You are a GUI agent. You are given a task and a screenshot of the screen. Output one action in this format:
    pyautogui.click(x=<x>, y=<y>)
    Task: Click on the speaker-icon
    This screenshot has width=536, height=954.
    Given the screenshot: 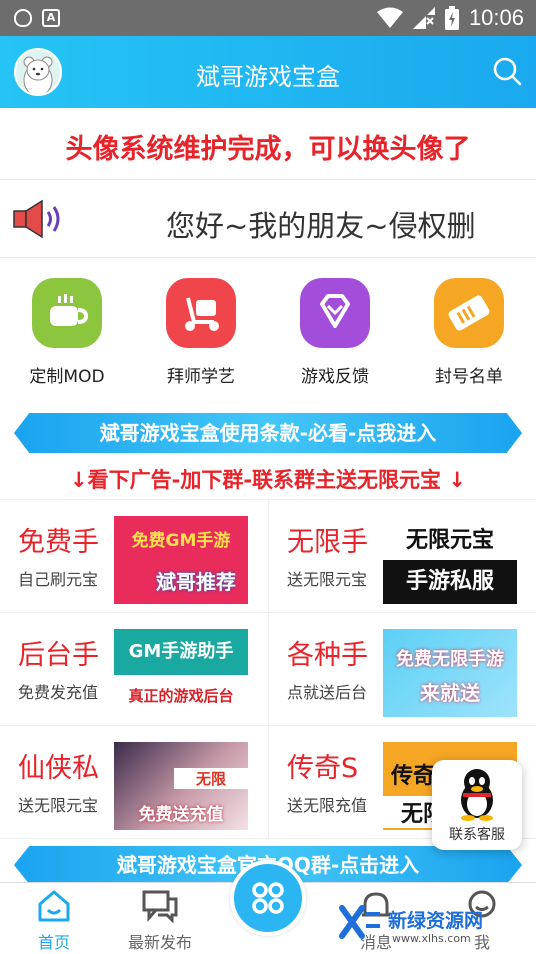 What is the action you would take?
    pyautogui.click(x=36, y=219)
    